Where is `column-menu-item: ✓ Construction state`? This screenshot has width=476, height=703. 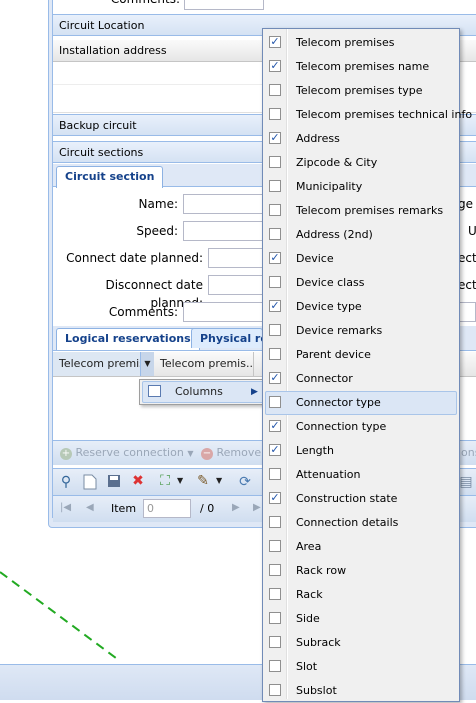 column-menu-item: ✓ Construction state is located at coordinates (360, 499).